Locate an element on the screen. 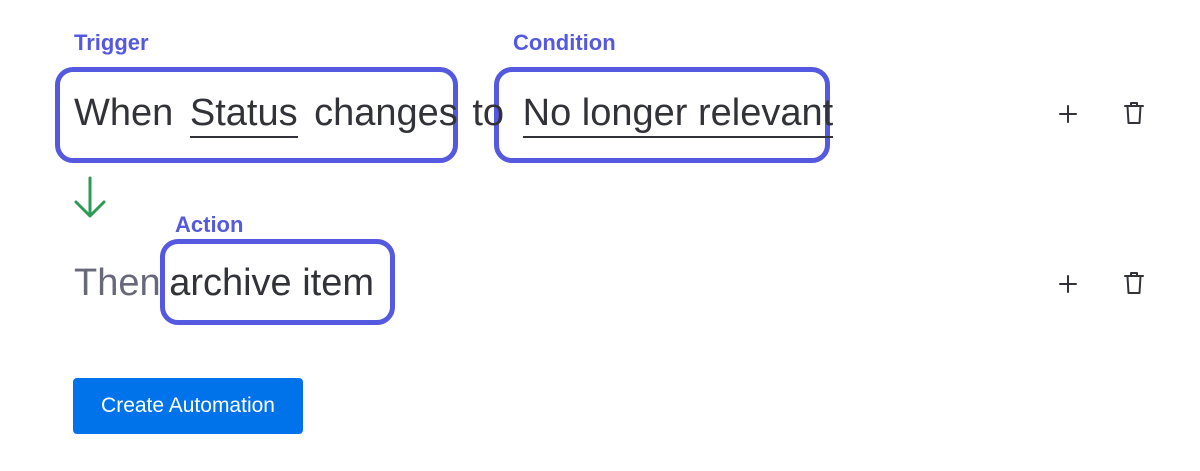 This screenshot has width=1200, height=471. add-condition-button is located at coordinates (1068, 114).